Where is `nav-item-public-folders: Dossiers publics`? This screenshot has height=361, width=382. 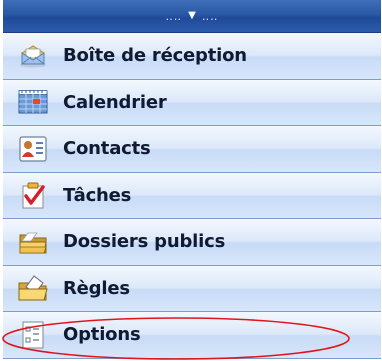 nav-item-public-folders: Dossiers publics is located at coordinates (192, 242).